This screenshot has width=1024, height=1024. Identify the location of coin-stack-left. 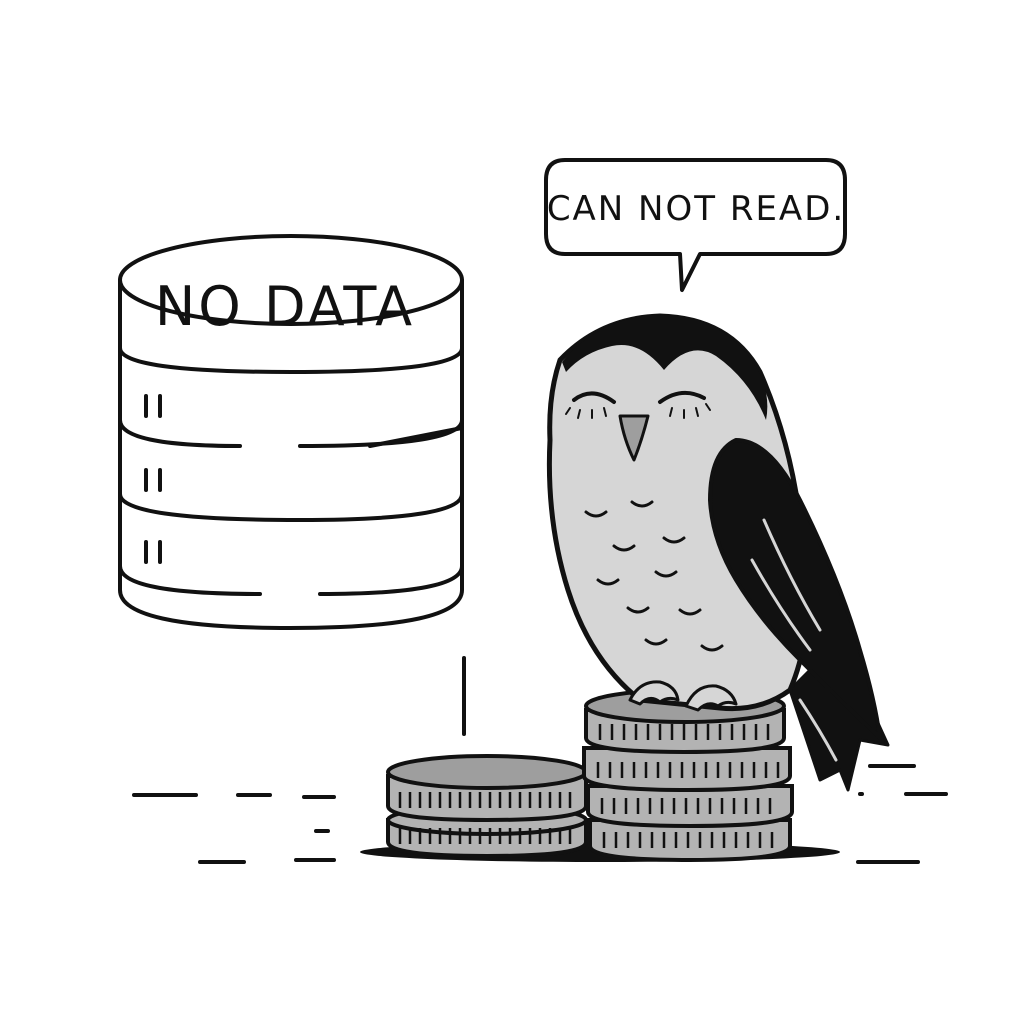
(487, 806).